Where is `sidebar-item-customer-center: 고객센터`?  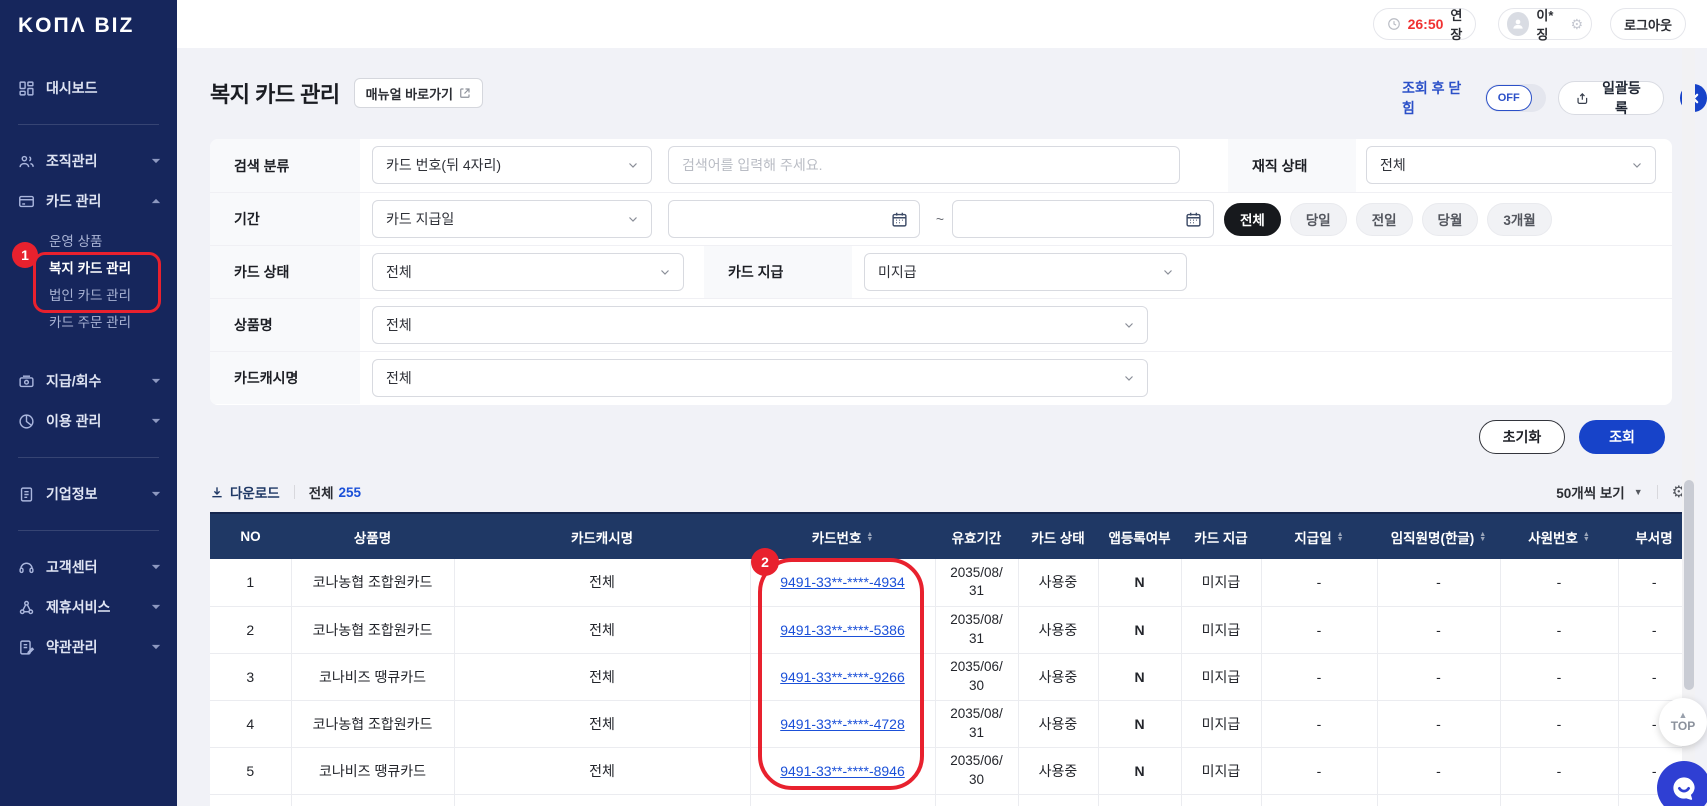 sidebar-item-customer-center: 고객센터 is located at coordinates (88, 567).